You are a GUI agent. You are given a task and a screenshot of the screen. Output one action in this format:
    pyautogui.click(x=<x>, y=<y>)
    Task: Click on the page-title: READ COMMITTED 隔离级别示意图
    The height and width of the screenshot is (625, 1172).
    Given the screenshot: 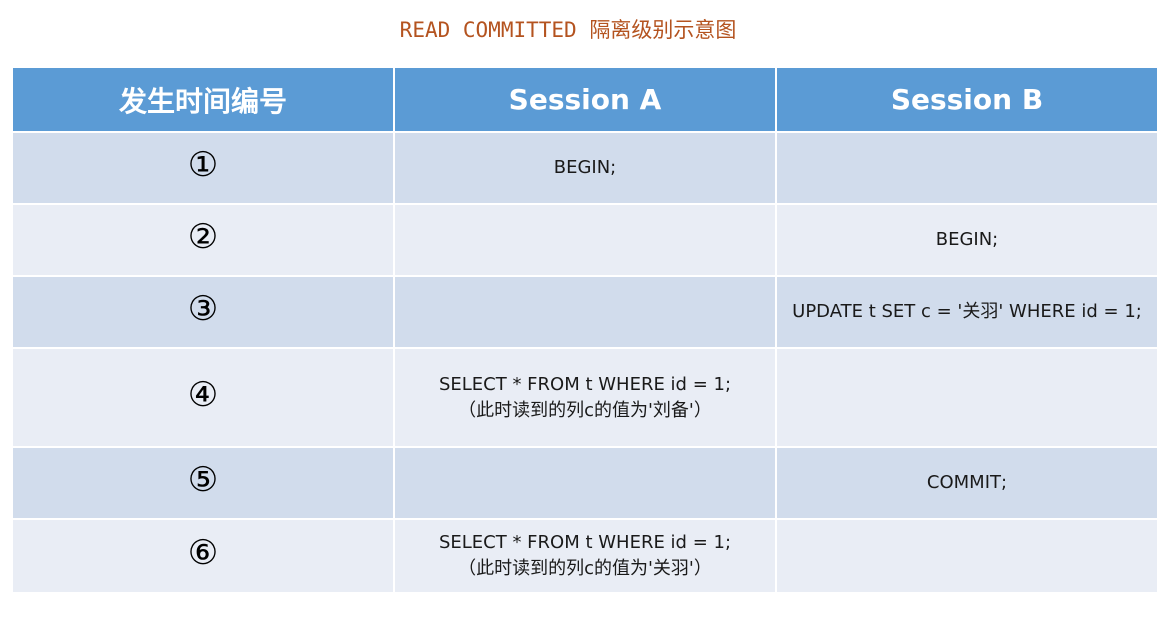 What is the action you would take?
    pyautogui.click(x=568, y=30)
    